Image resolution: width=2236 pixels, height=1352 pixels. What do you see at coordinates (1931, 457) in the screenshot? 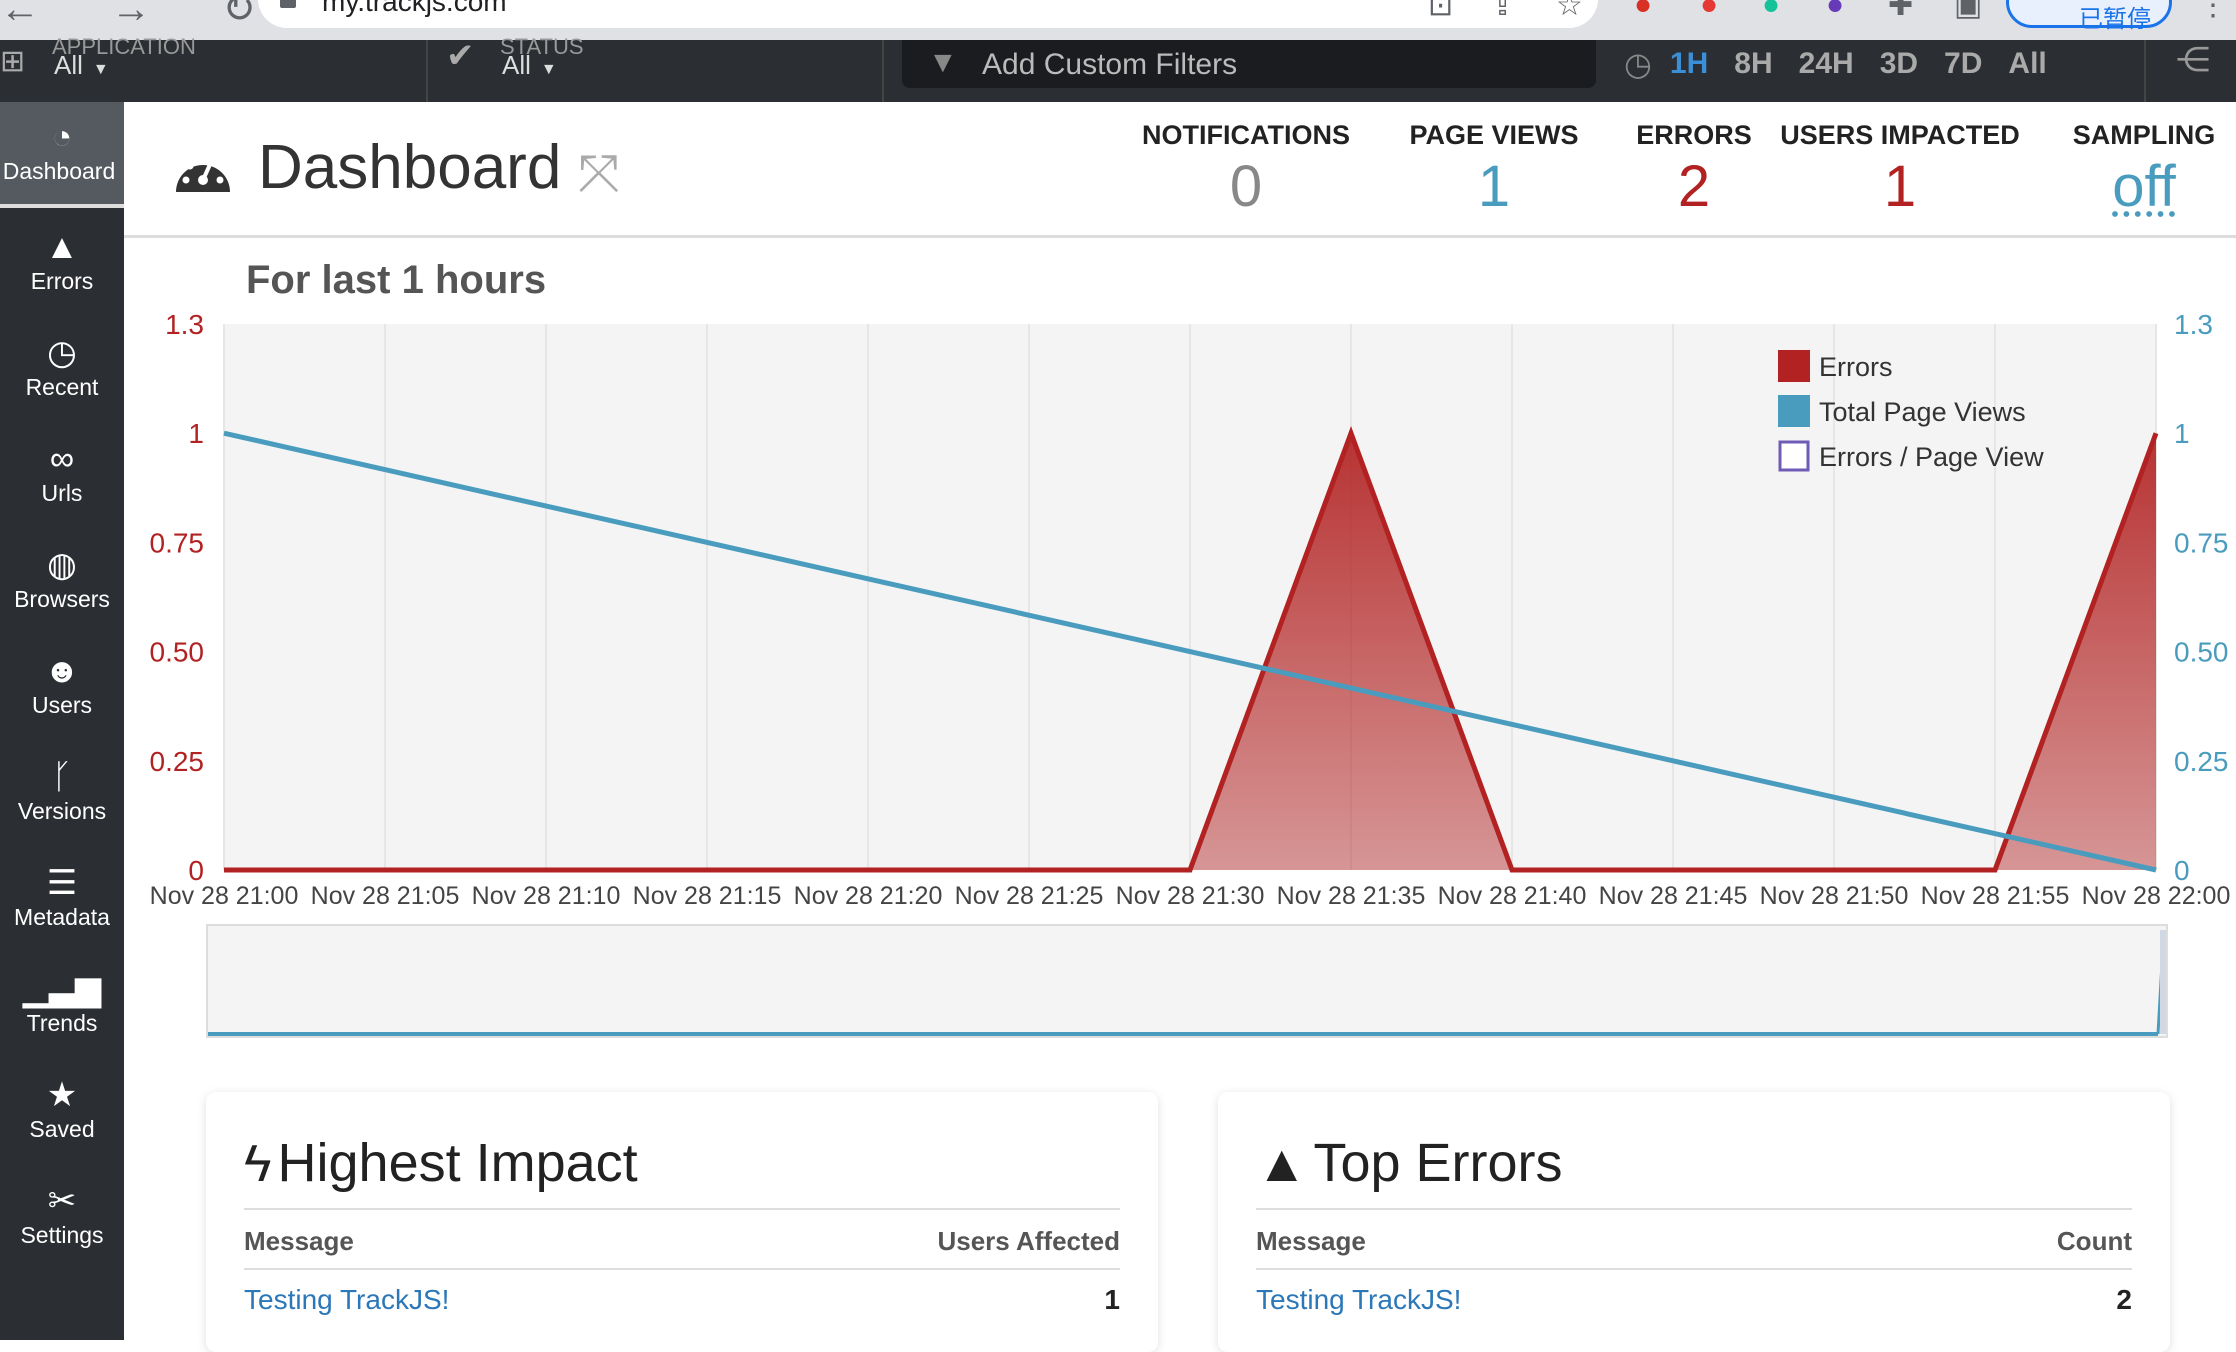
I see `legend-label-errors-per-view: Errors / Page View` at bounding box center [1931, 457].